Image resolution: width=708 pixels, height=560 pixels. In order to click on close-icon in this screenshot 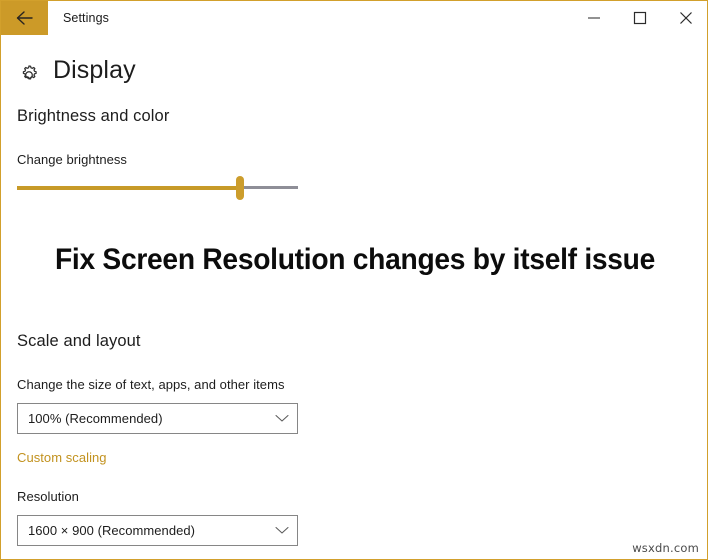, I will do `click(686, 18)`.